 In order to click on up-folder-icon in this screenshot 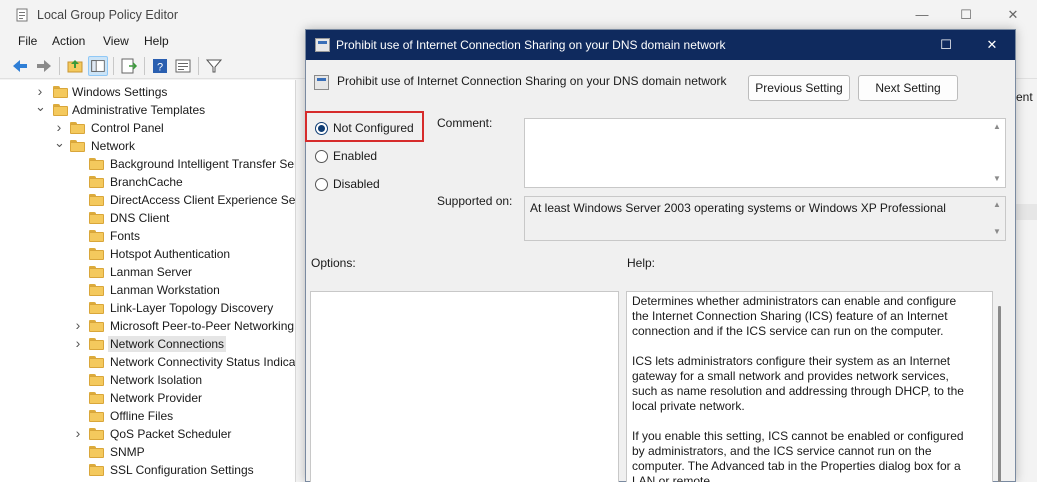, I will do `click(75, 66)`.